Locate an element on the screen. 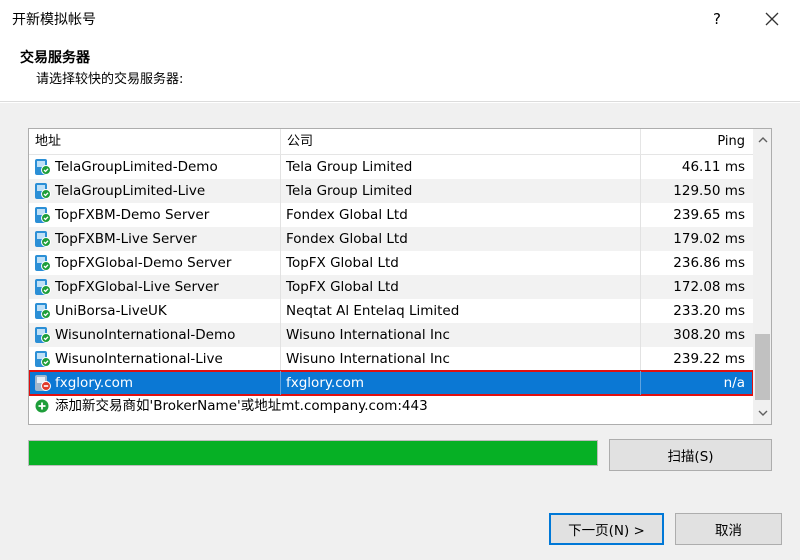  page-title: 交易服务器 is located at coordinates (55, 58).